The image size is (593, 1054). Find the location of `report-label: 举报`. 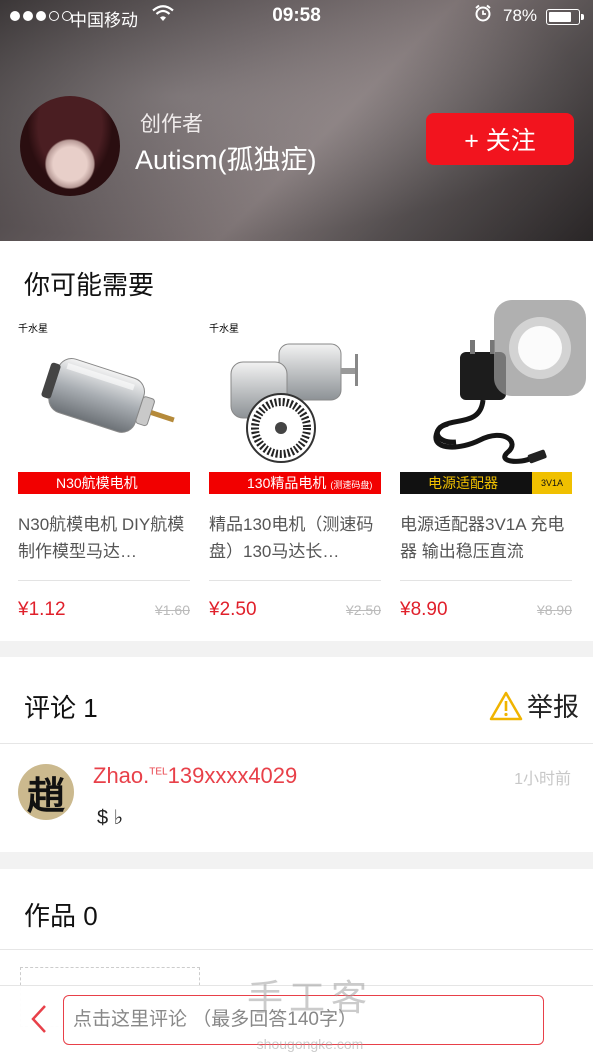

report-label: 举报 is located at coordinates (552, 707).